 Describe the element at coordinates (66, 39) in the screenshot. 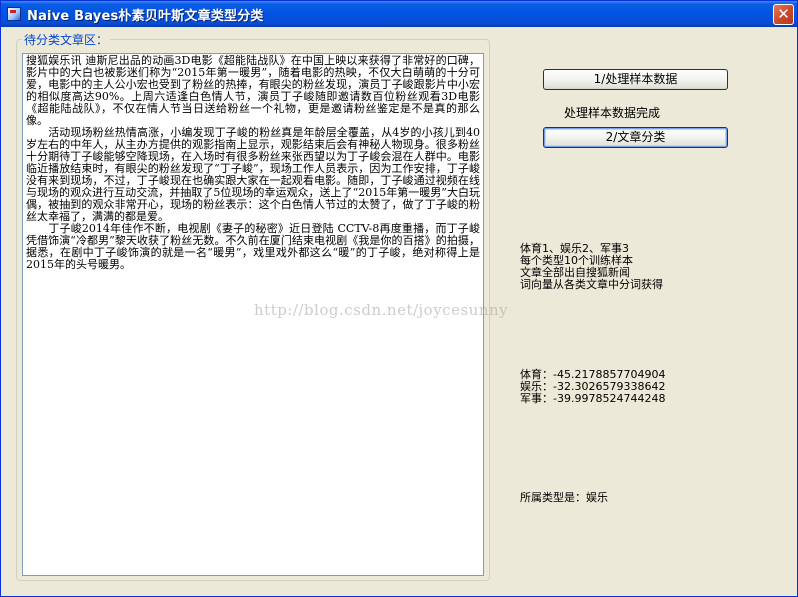

I see `article-group-label: 待分类文章区：` at that location.